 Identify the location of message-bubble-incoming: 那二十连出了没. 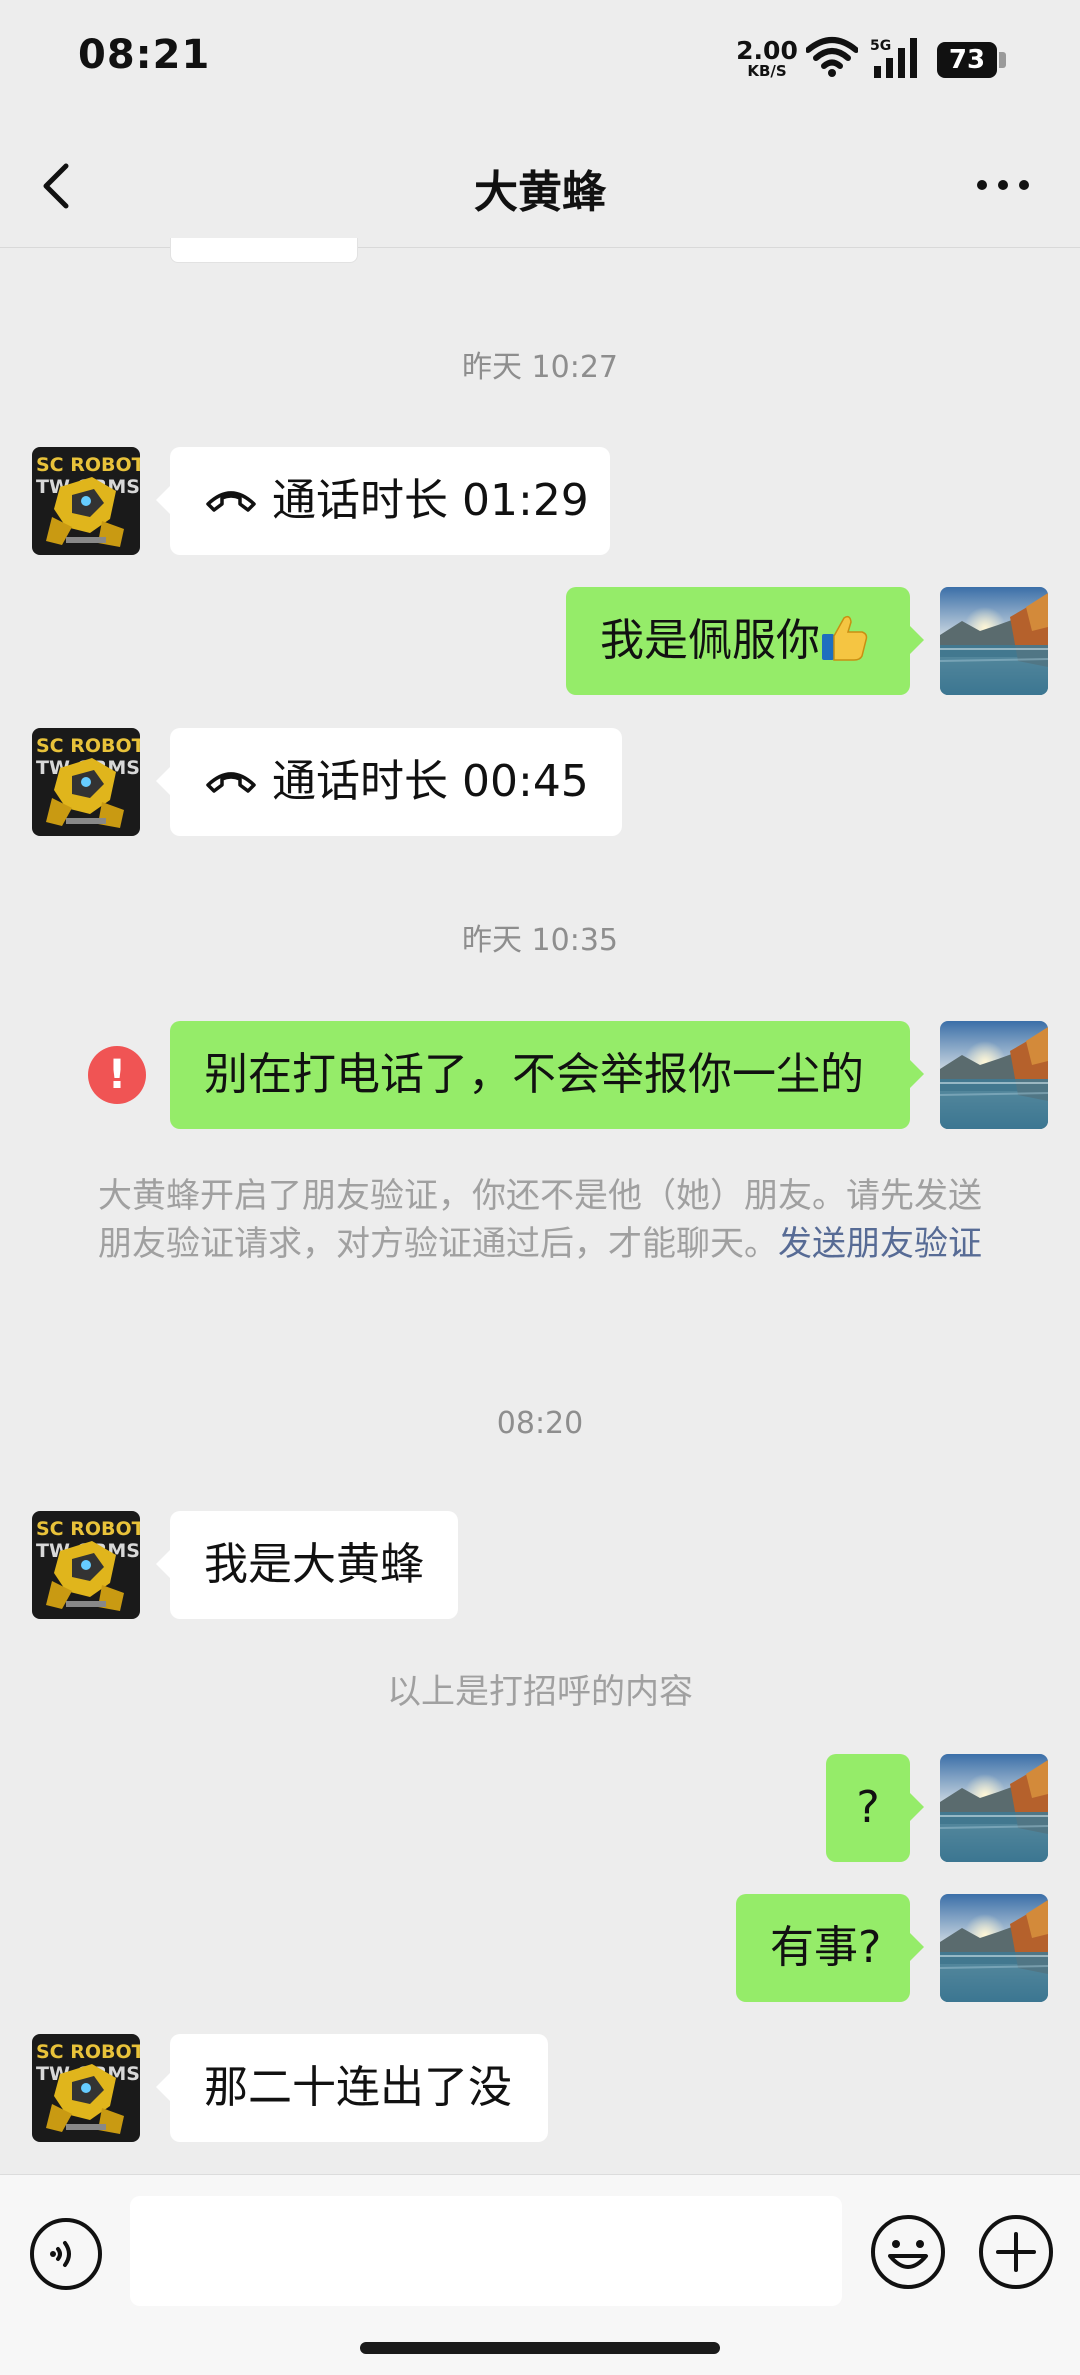
(352, 2088).